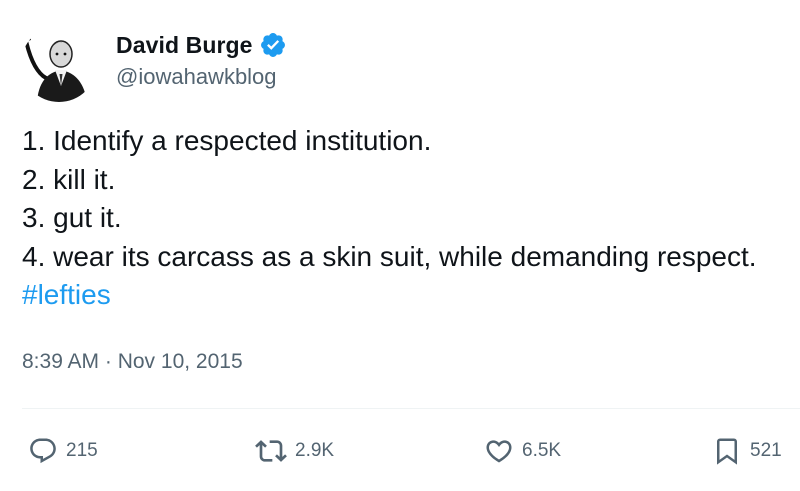  Describe the element at coordinates (43, 451) in the screenshot. I see `reply-icon` at that location.